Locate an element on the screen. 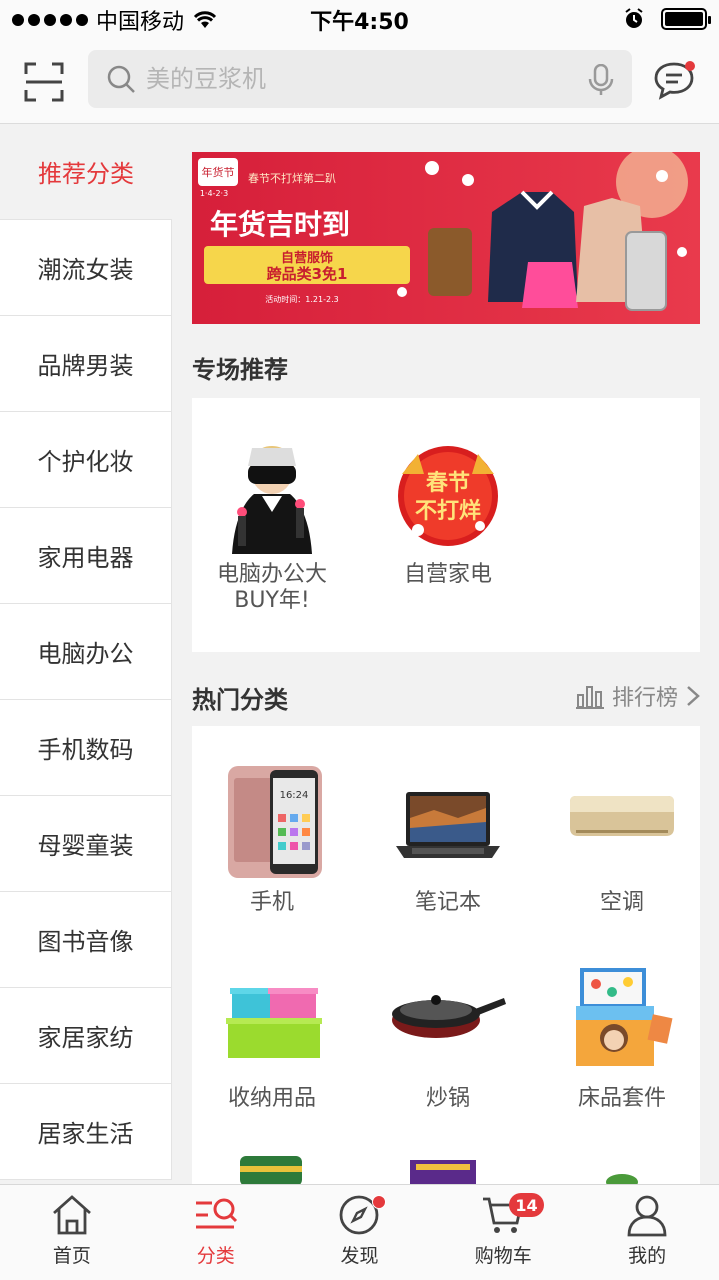 The height and width of the screenshot is (1280, 719). tab-category: 分类 is located at coordinates (216, 1232).